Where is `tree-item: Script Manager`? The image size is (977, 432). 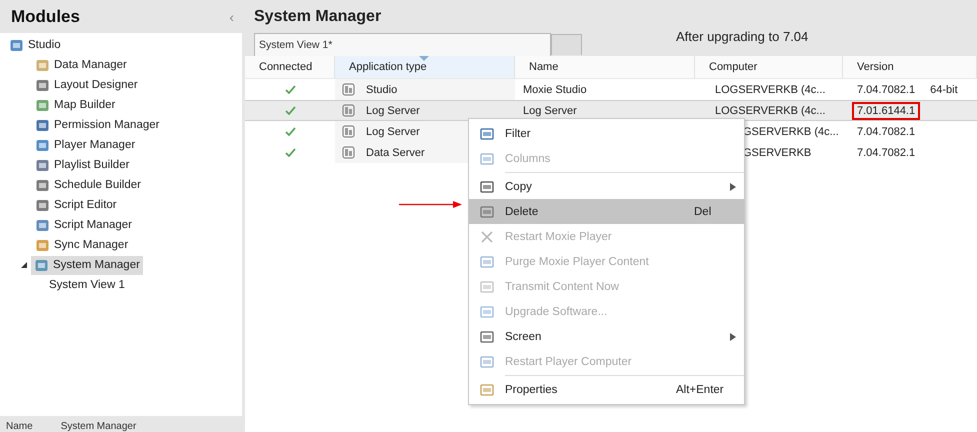
tree-item: Script Manager is located at coordinates (83, 225).